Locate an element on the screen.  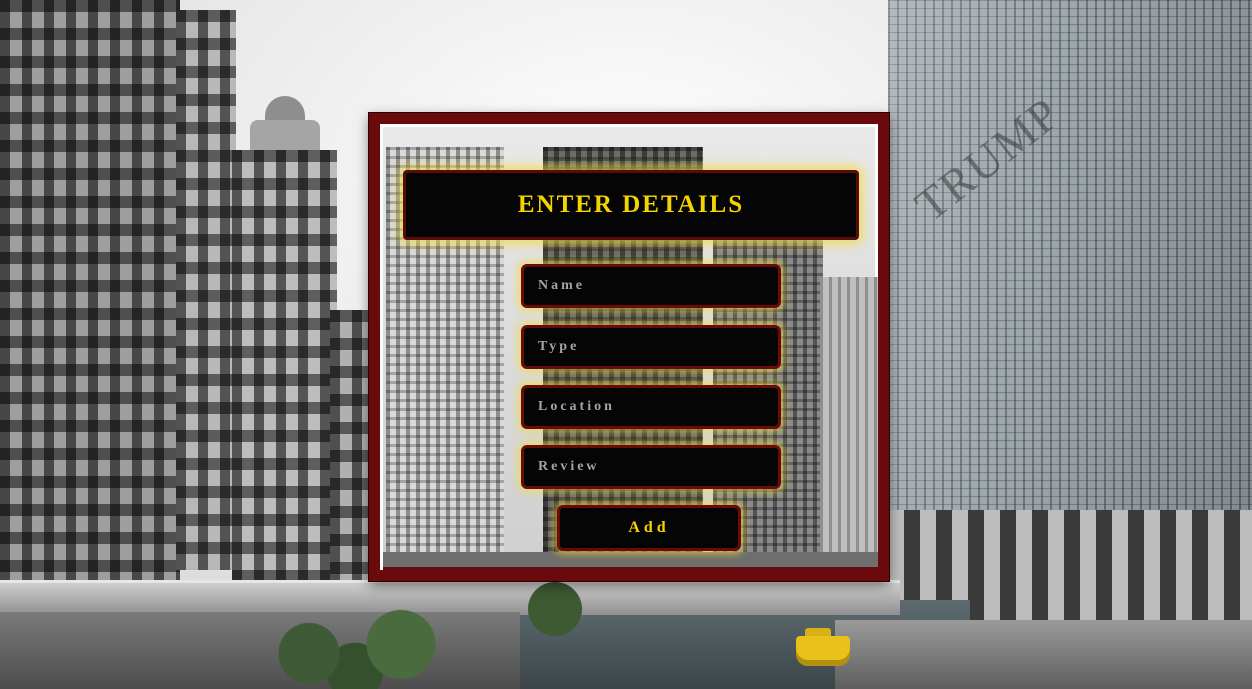
panel-bottom-strip is located at coordinates (630, 568).